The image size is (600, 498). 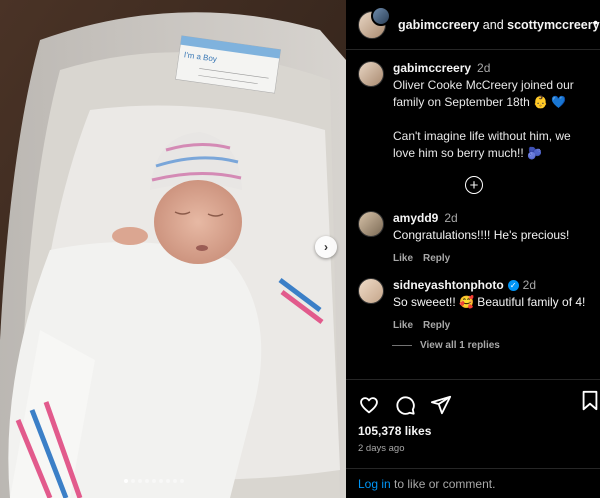 I want to click on post-authors: gabimccreery and scottymccreery, so click(x=499, y=25).